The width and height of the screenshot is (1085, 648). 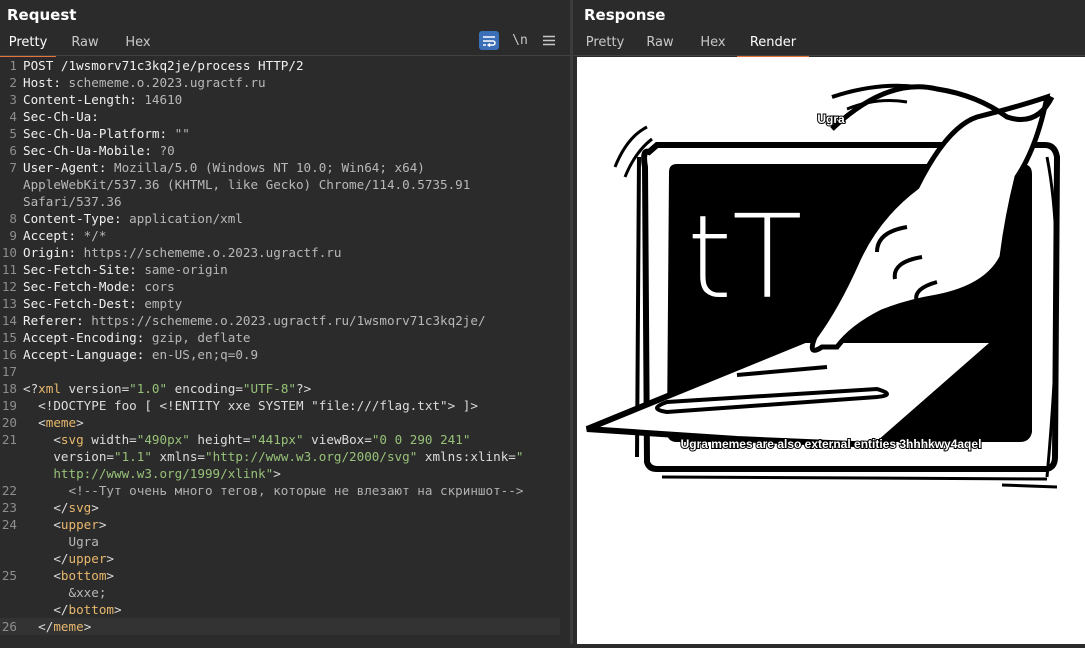 I want to click on line-text: http://www.w3.org/1999/xlink">, so click(x=285, y=473).